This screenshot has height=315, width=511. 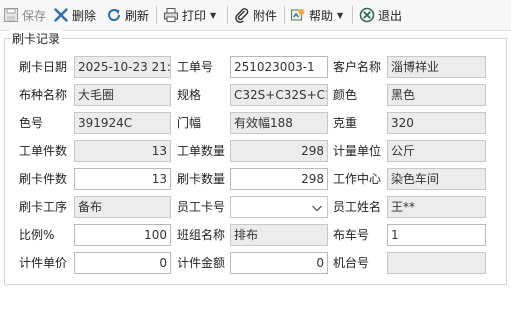 I want to click on color-field: 黑色, so click(x=436, y=95).